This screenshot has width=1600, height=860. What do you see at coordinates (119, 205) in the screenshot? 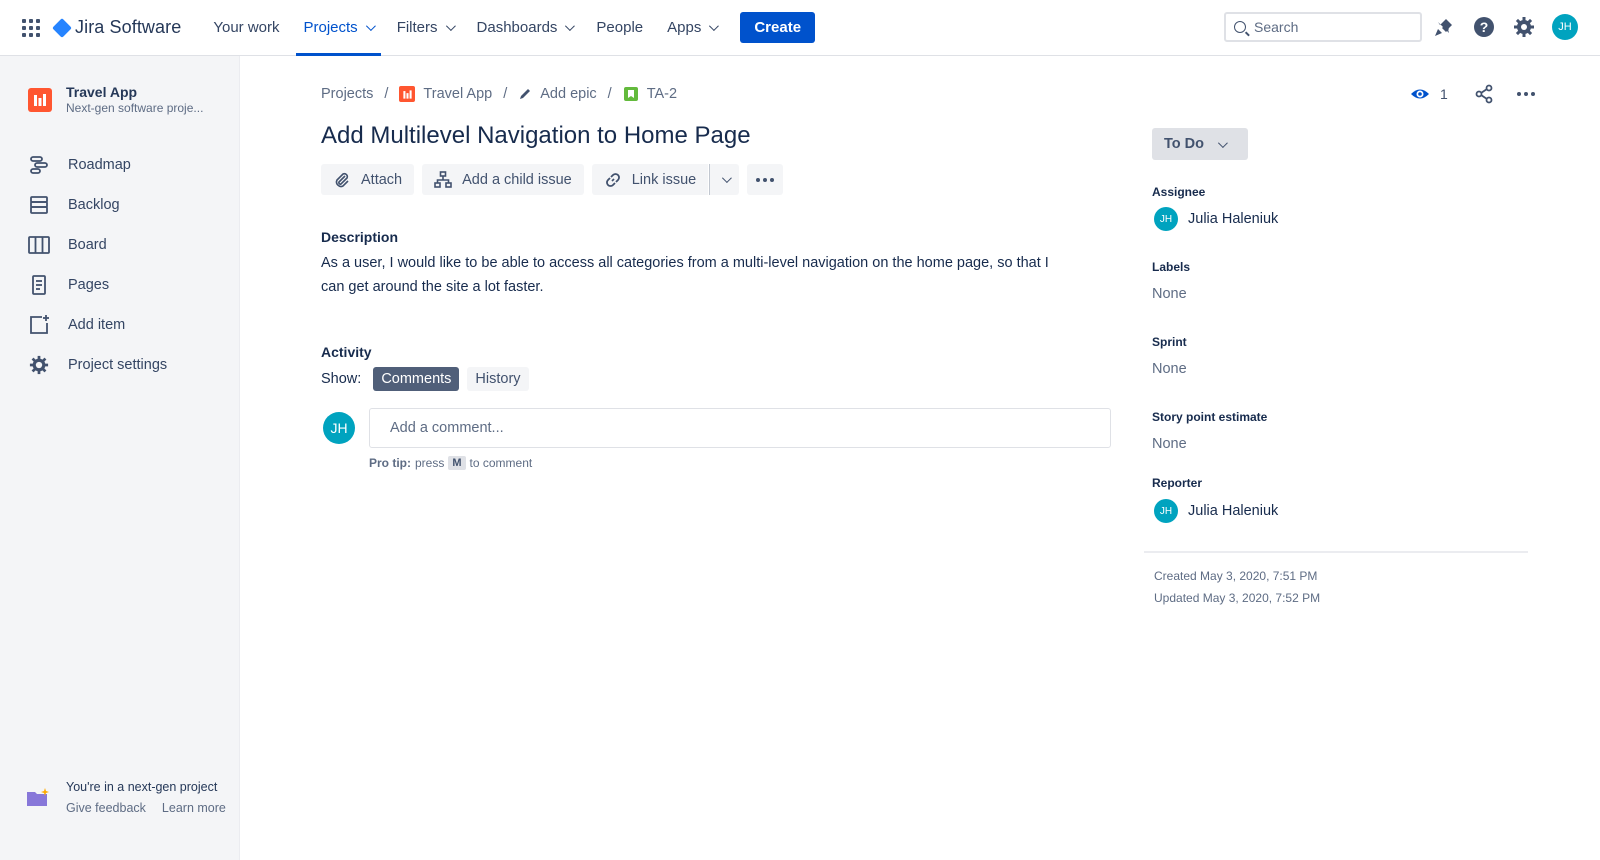
I see `sidebar-item-backlog: Backlog` at bounding box center [119, 205].